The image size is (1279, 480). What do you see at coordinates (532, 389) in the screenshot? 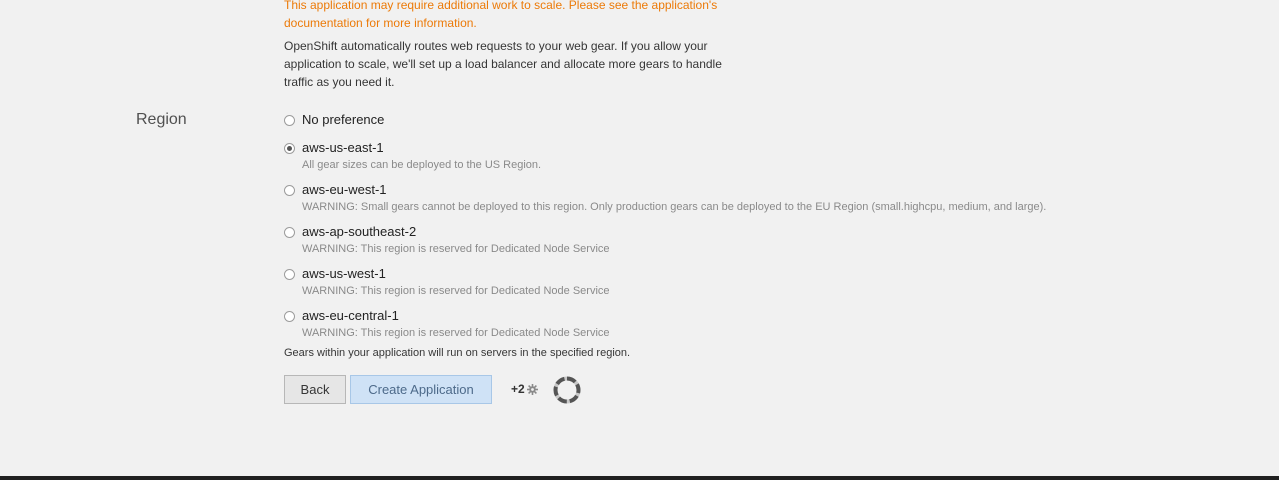
I see `gear-icon` at bounding box center [532, 389].